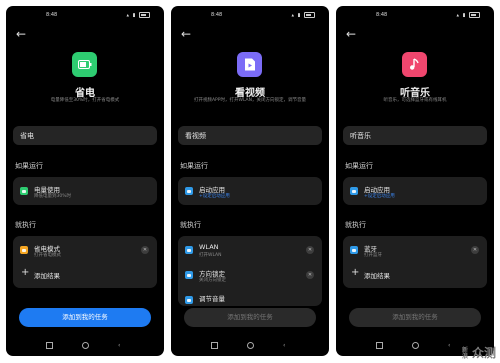 This screenshot has height=363, width=500. I want to click on watermark-logo: 新浪 众测, so click(479, 352).